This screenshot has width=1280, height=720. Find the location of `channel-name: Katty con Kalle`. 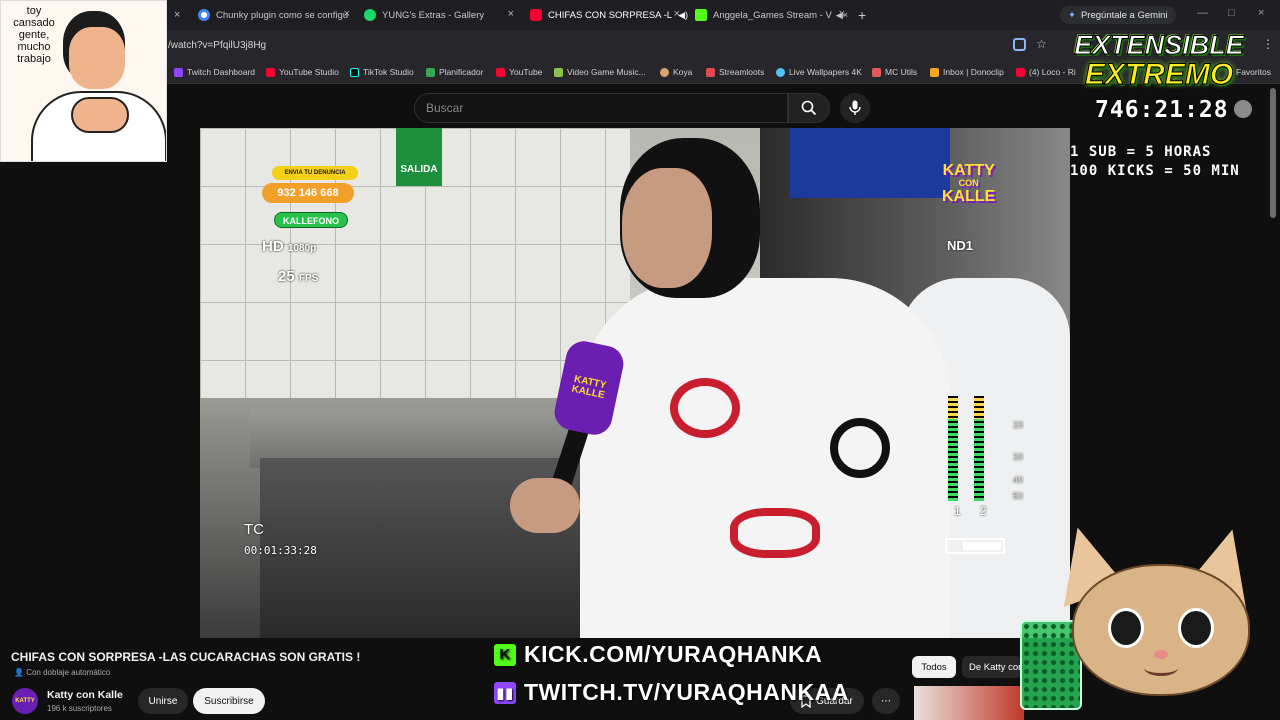

channel-name: Katty con Kalle is located at coordinates (85, 695).